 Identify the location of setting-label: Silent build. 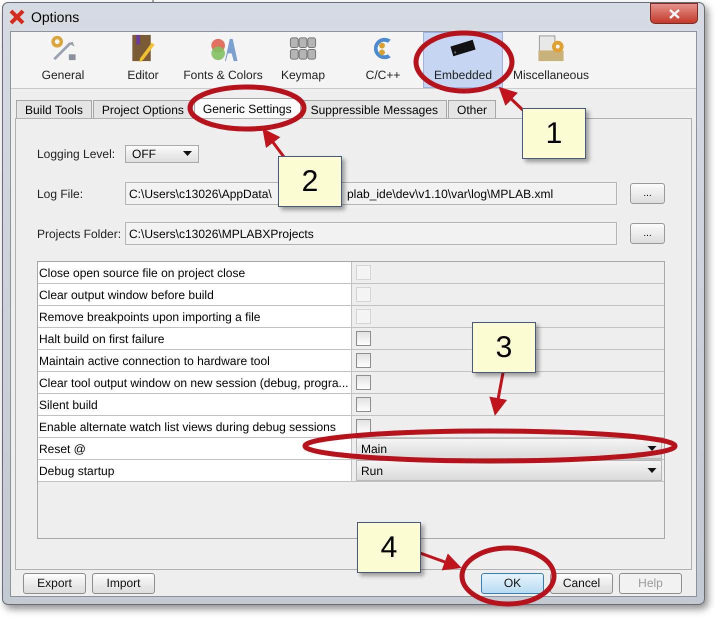
(195, 404).